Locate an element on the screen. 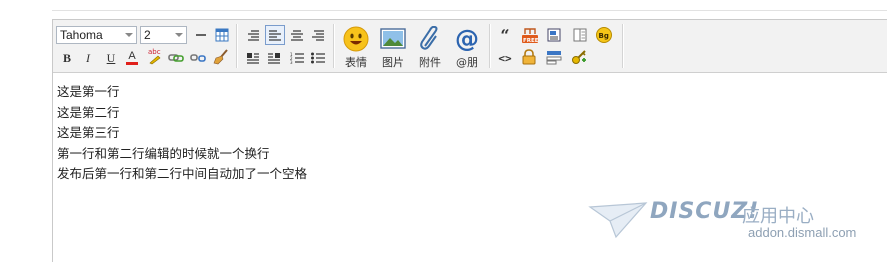 This screenshot has height=262, width=887. link-button is located at coordinates (176, 58).